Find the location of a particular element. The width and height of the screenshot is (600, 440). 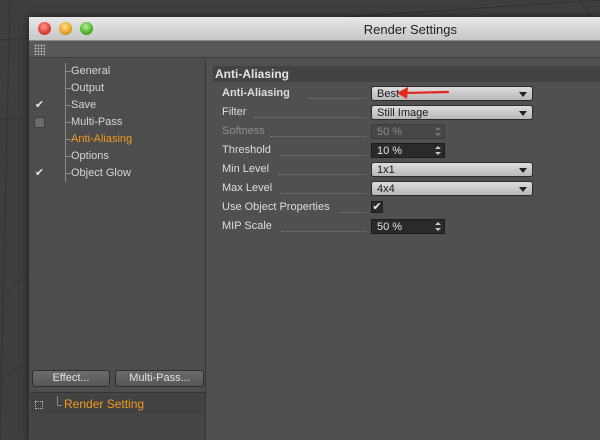

sidebar-item-options: Options is located at coordinates (117, 156).